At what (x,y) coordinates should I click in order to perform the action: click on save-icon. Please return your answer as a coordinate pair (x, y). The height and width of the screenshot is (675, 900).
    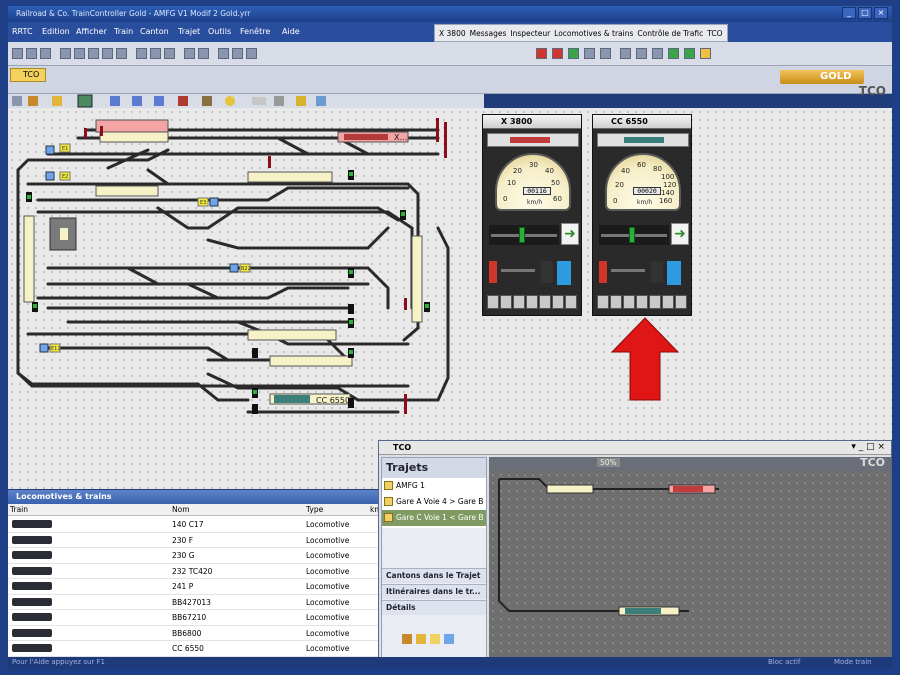
    Looking at the image, I should click on (45, 53).